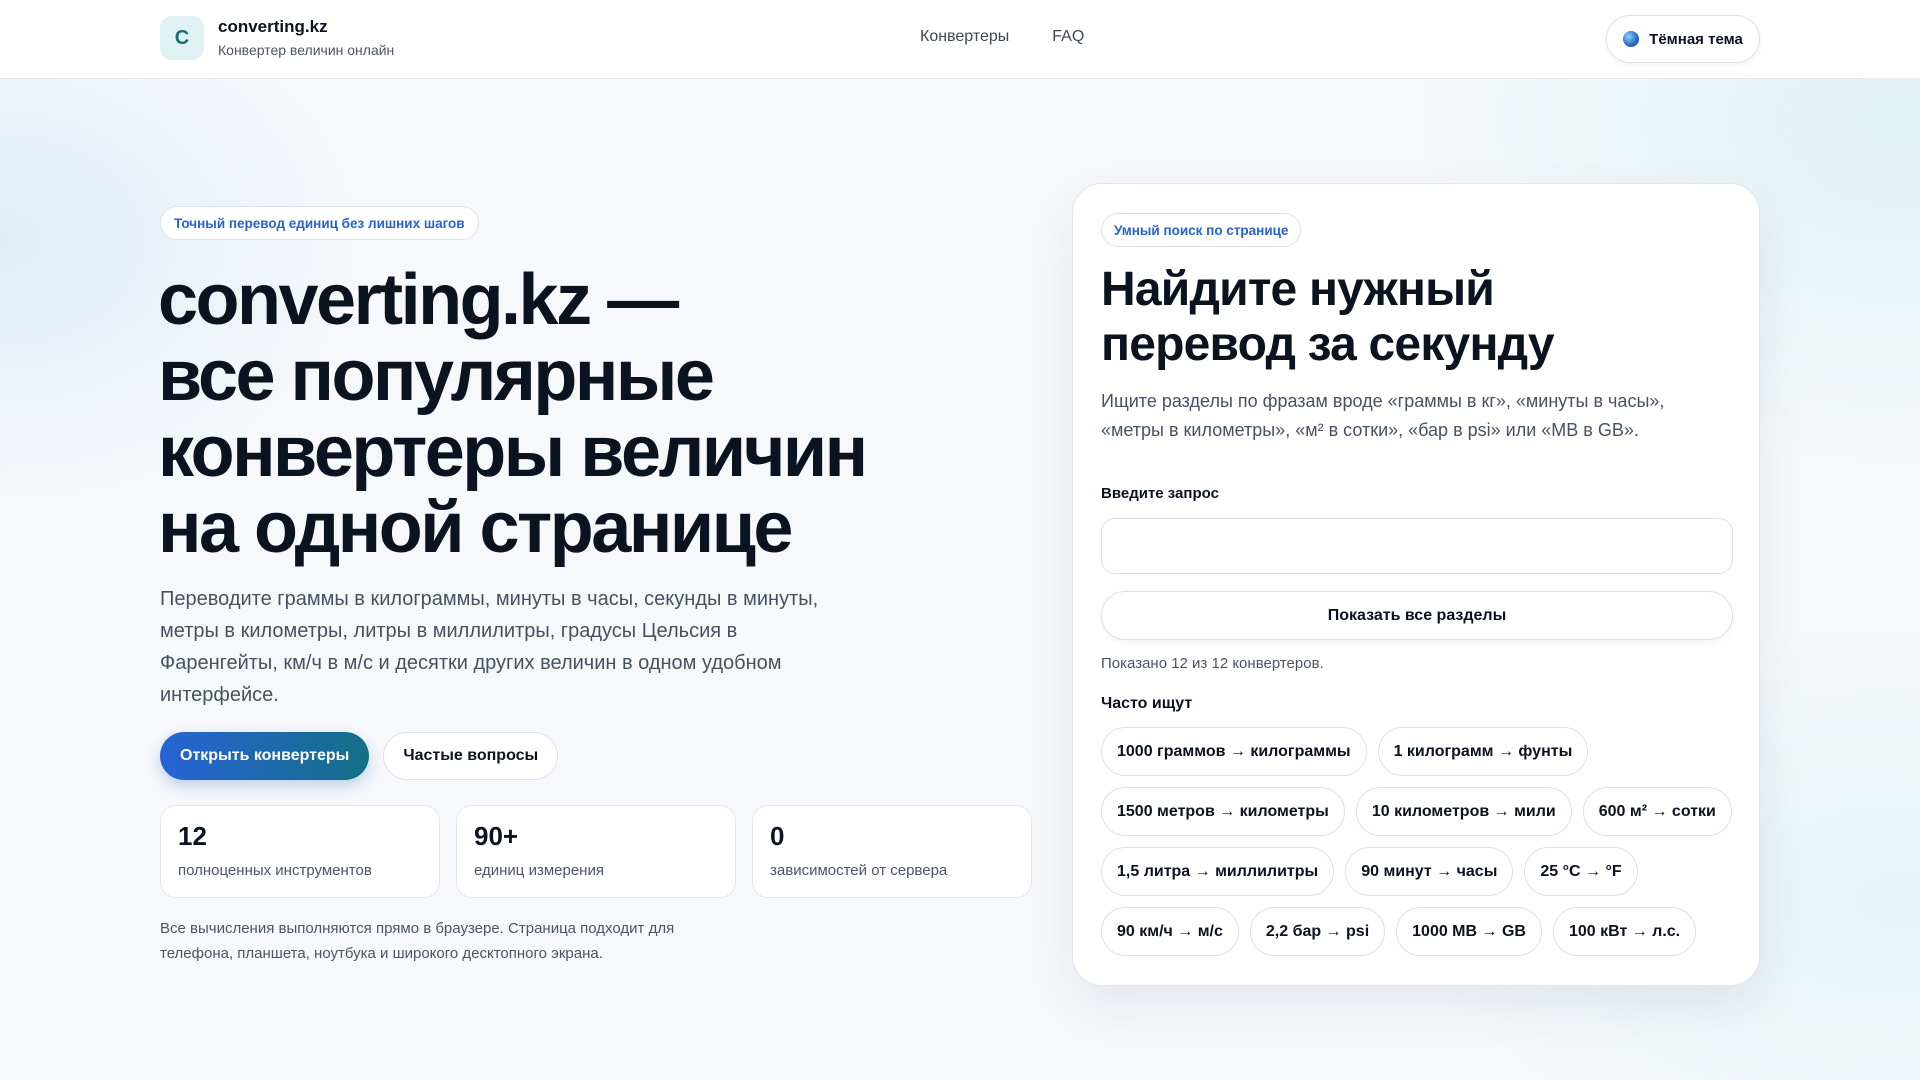  What do you see at coordinates (1624, 931) in the screenshot?
I see `search-chip: 100 кВт → л.с.` at bounding box center [1624, 931].